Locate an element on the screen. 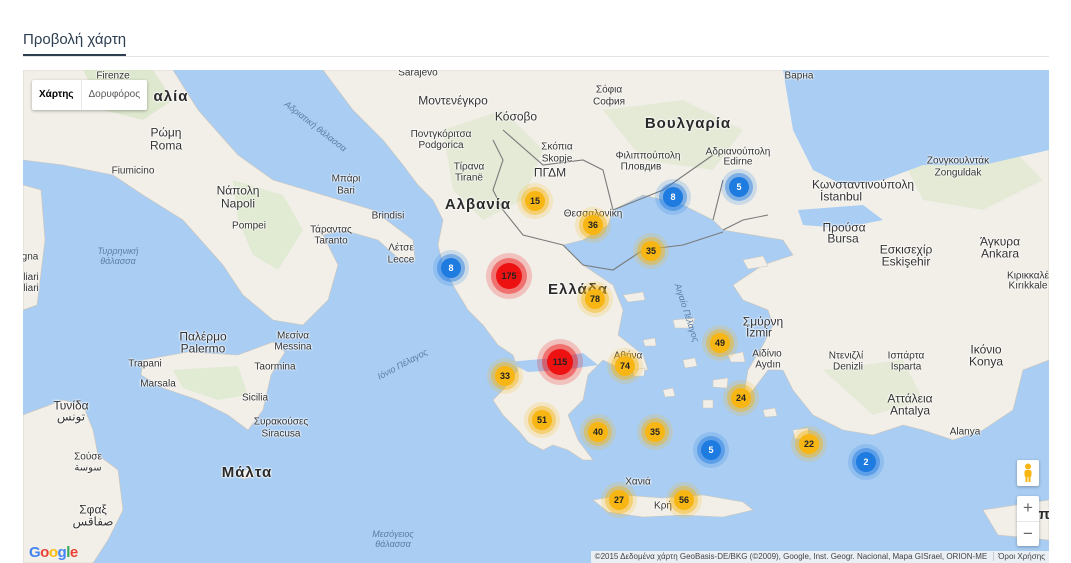  section-title: Προβολή χάρτη is located at coordinates (75, 43).